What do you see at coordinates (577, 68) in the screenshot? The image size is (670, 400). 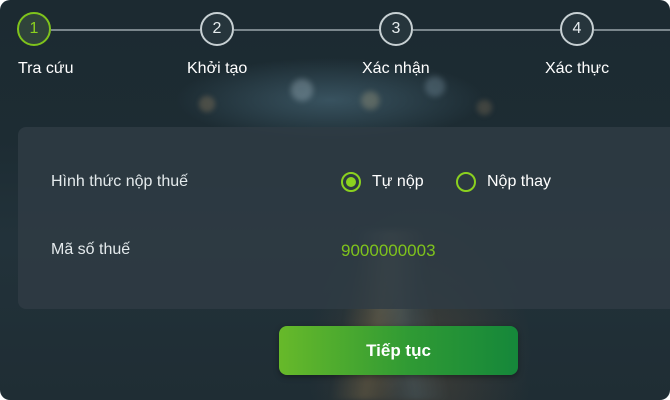 I see `step-4-label: Xác thực` at bounding box center [577, 68].